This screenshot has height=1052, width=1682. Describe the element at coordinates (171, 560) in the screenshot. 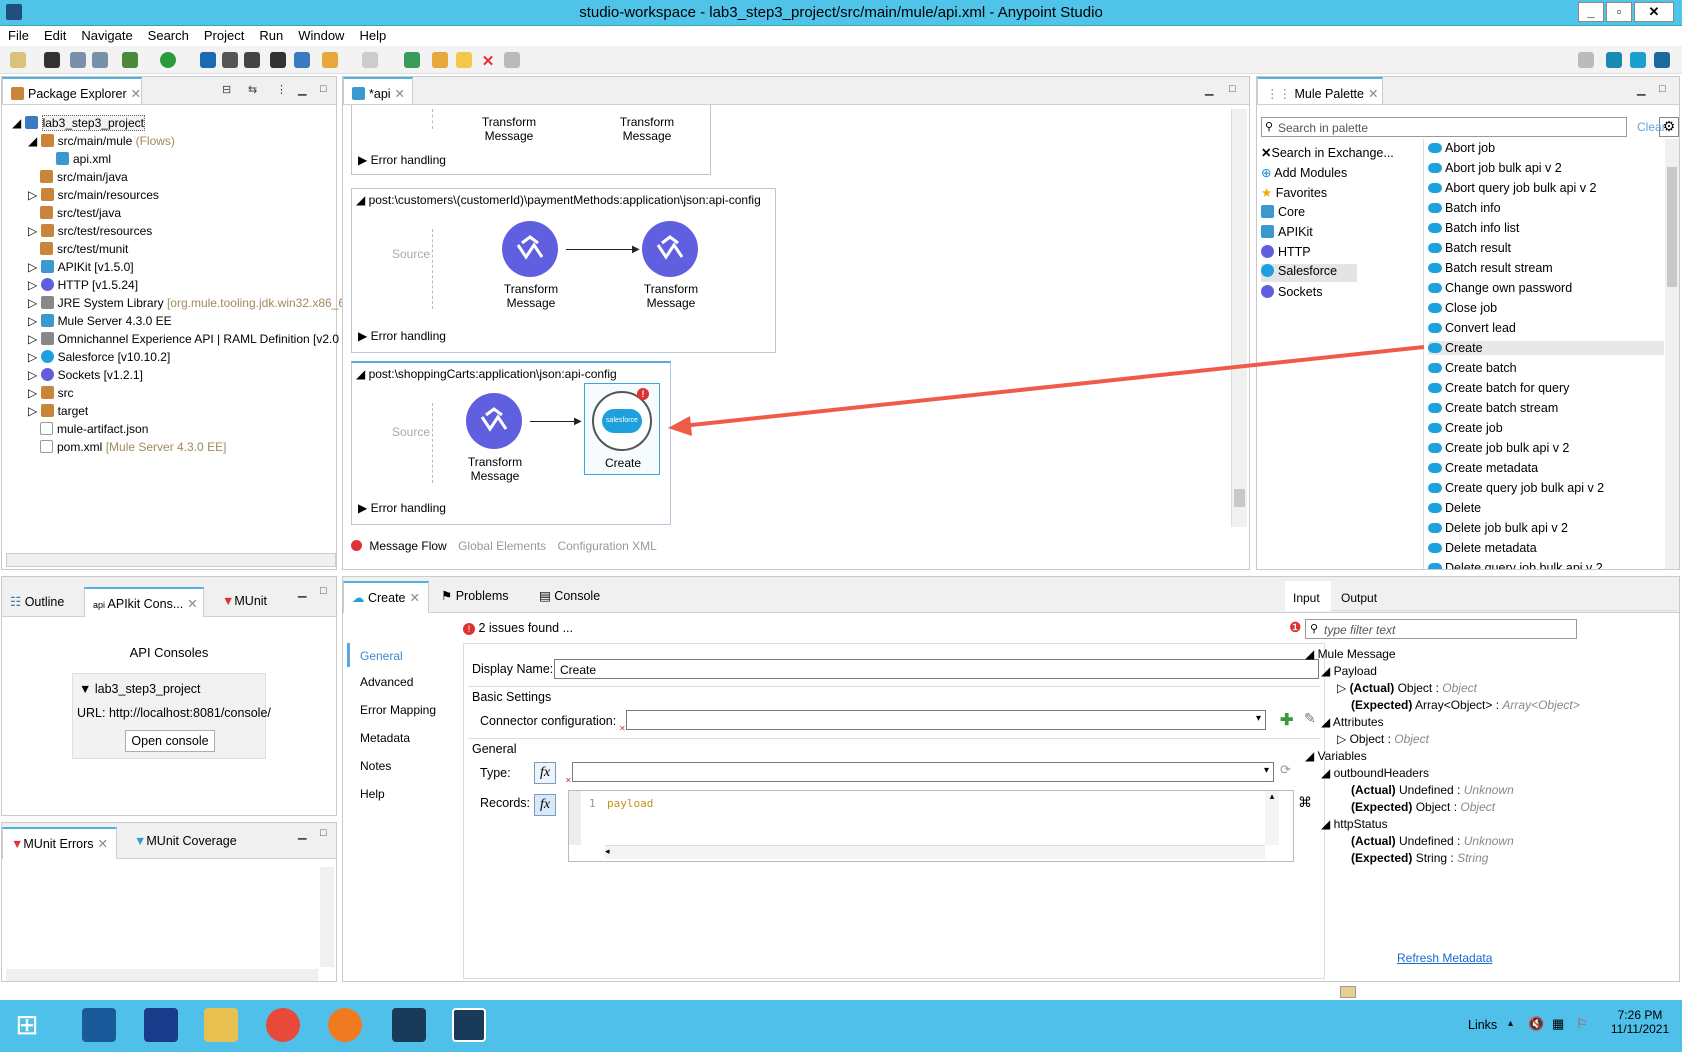

I see `horizontal-scrollbar` at that location.